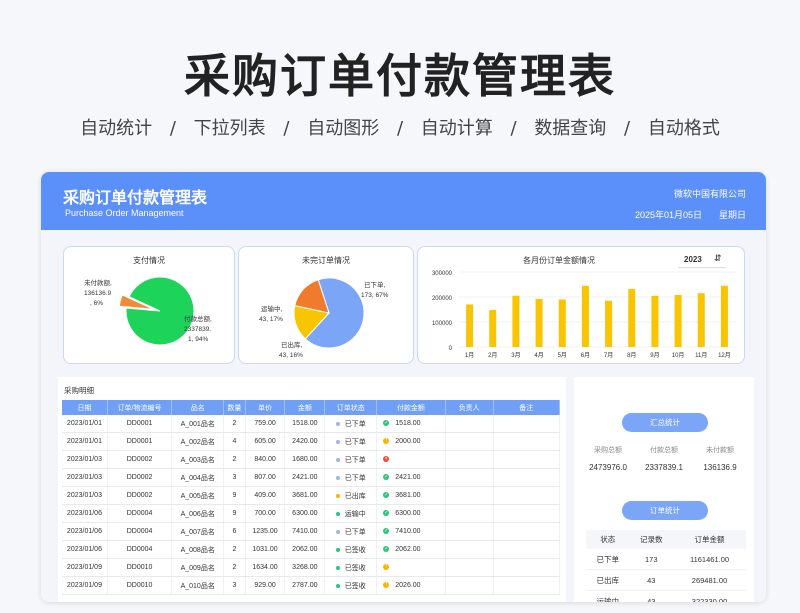  I want to click on cell-paid: ✓ 2062.00, so click(411, 549).